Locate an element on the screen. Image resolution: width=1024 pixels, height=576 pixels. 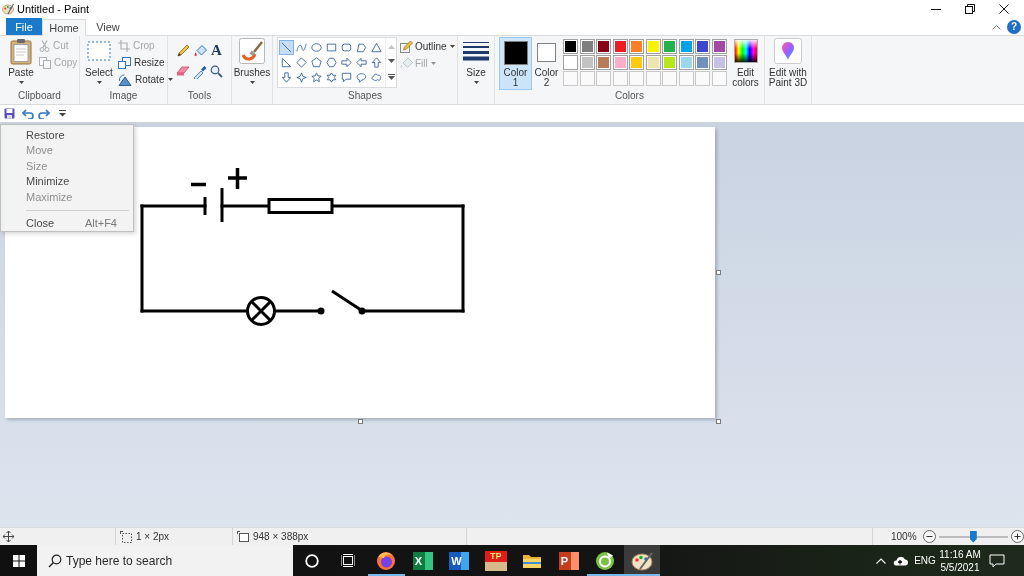
pencil-icon is located at coordinates (182, 50).